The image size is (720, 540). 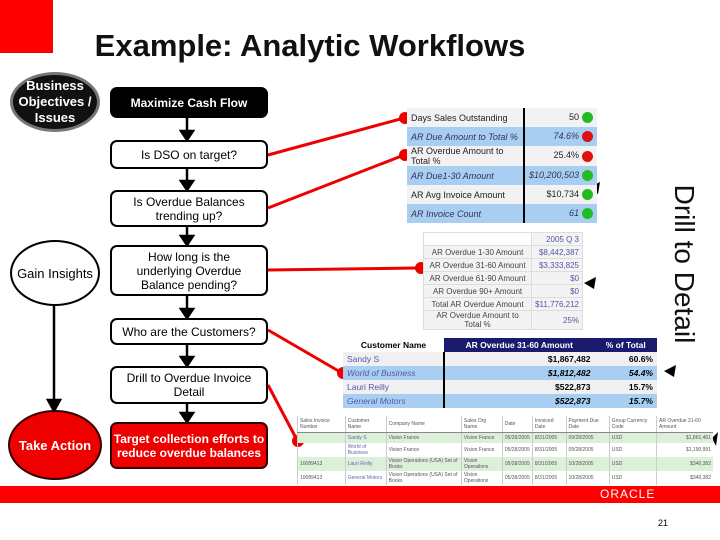 What do you see at coordinates (502, 194) in the screenshot?
I see `kpi-row: AR Avg Invoice Amount $10,734` at bounding box center [502, 194].